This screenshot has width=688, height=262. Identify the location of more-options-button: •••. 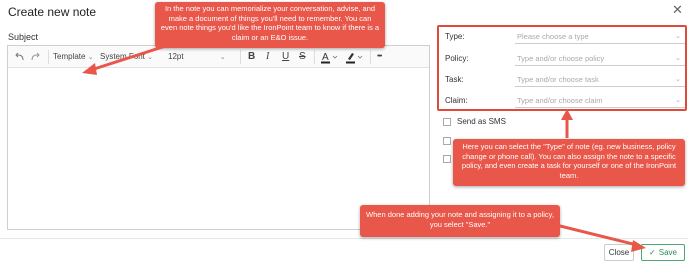
(379, 57).